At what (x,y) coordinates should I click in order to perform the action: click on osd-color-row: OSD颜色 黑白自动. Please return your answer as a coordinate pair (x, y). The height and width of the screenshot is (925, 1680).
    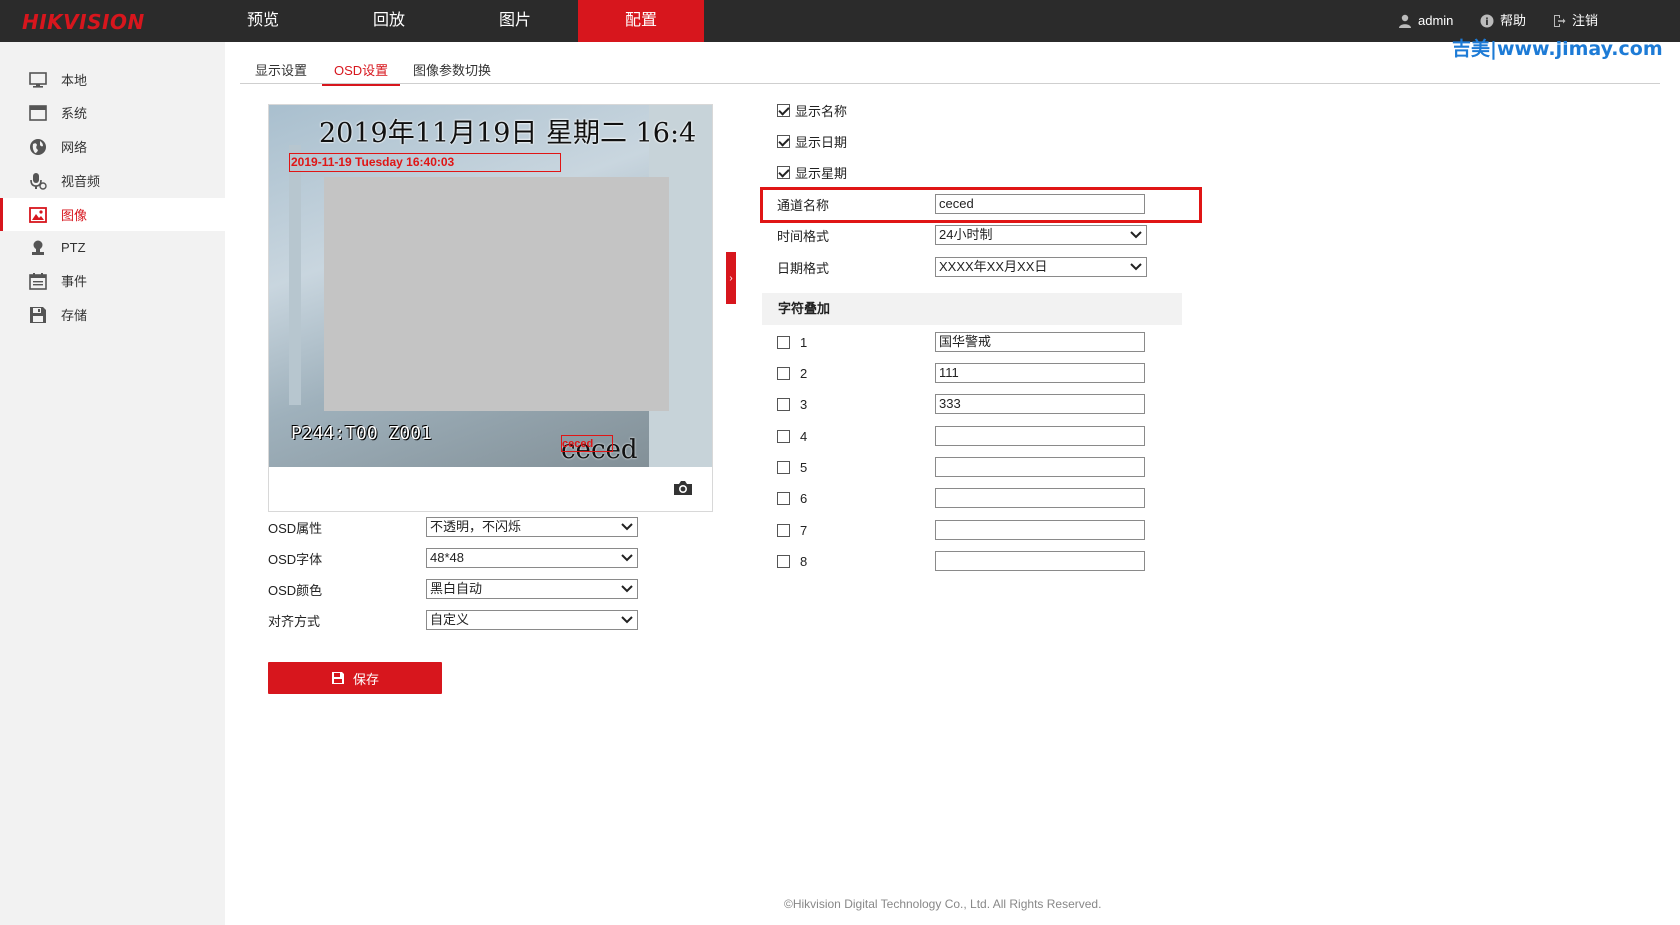
    Looking at the image, I should click on (453, 589).